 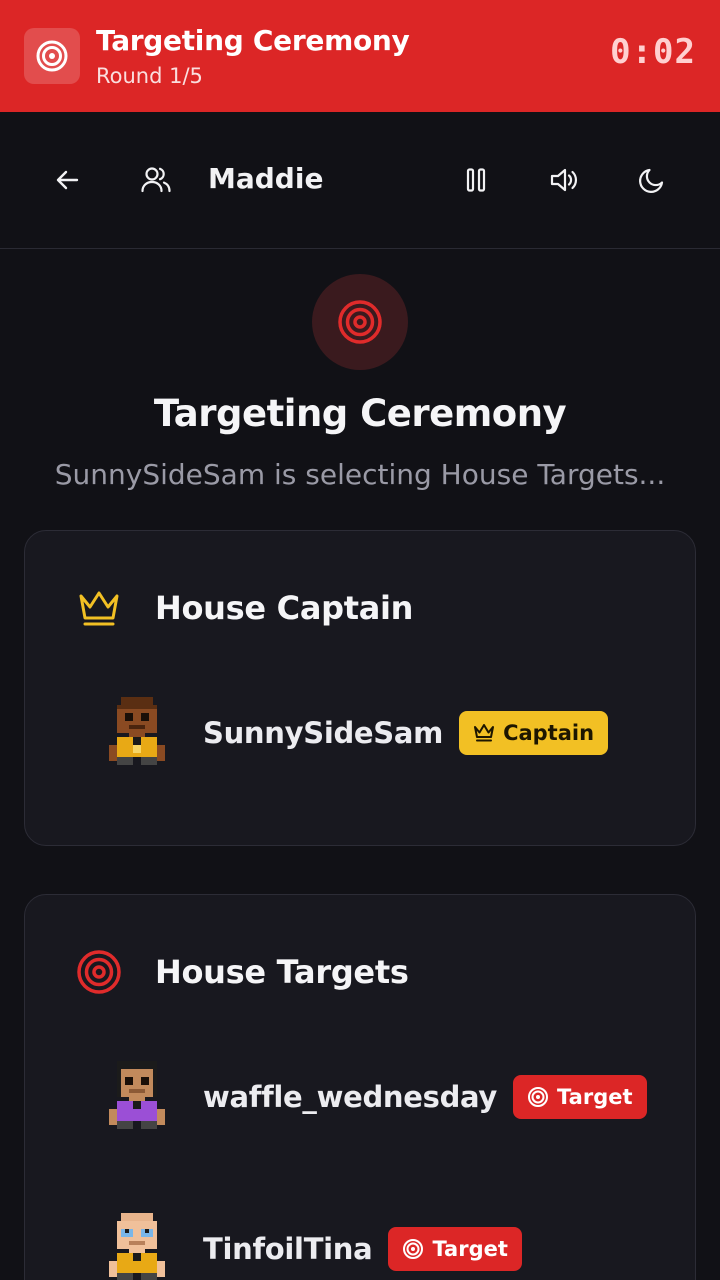 I want to click on volume-button, so click(x=564, y=180).